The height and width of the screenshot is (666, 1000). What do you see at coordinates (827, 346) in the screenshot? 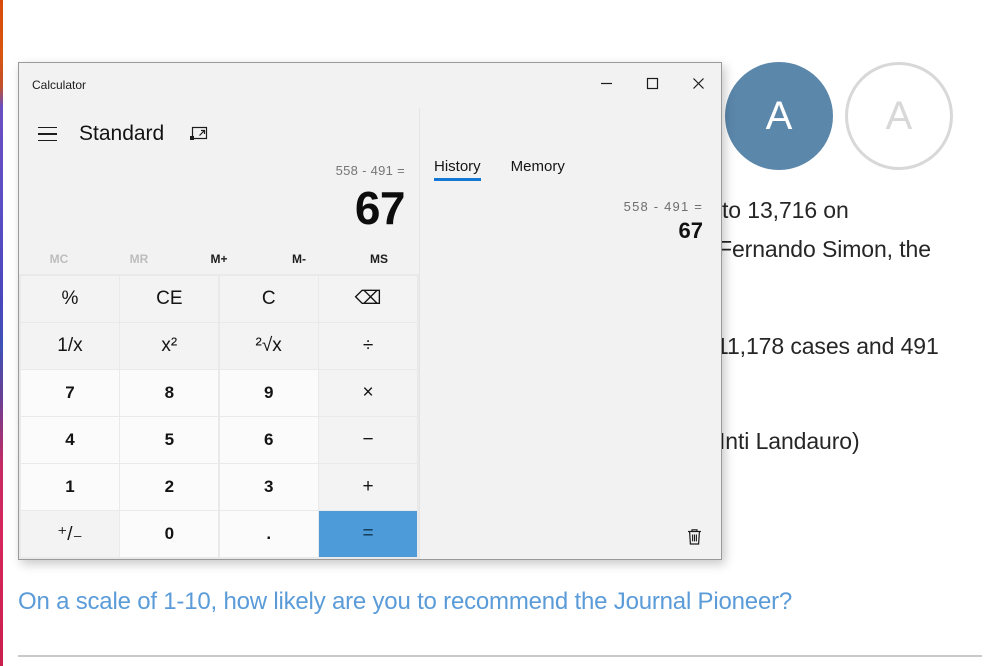
I see `article-text-line: 11,178 cases and 491` at bounding box center [827, 346].